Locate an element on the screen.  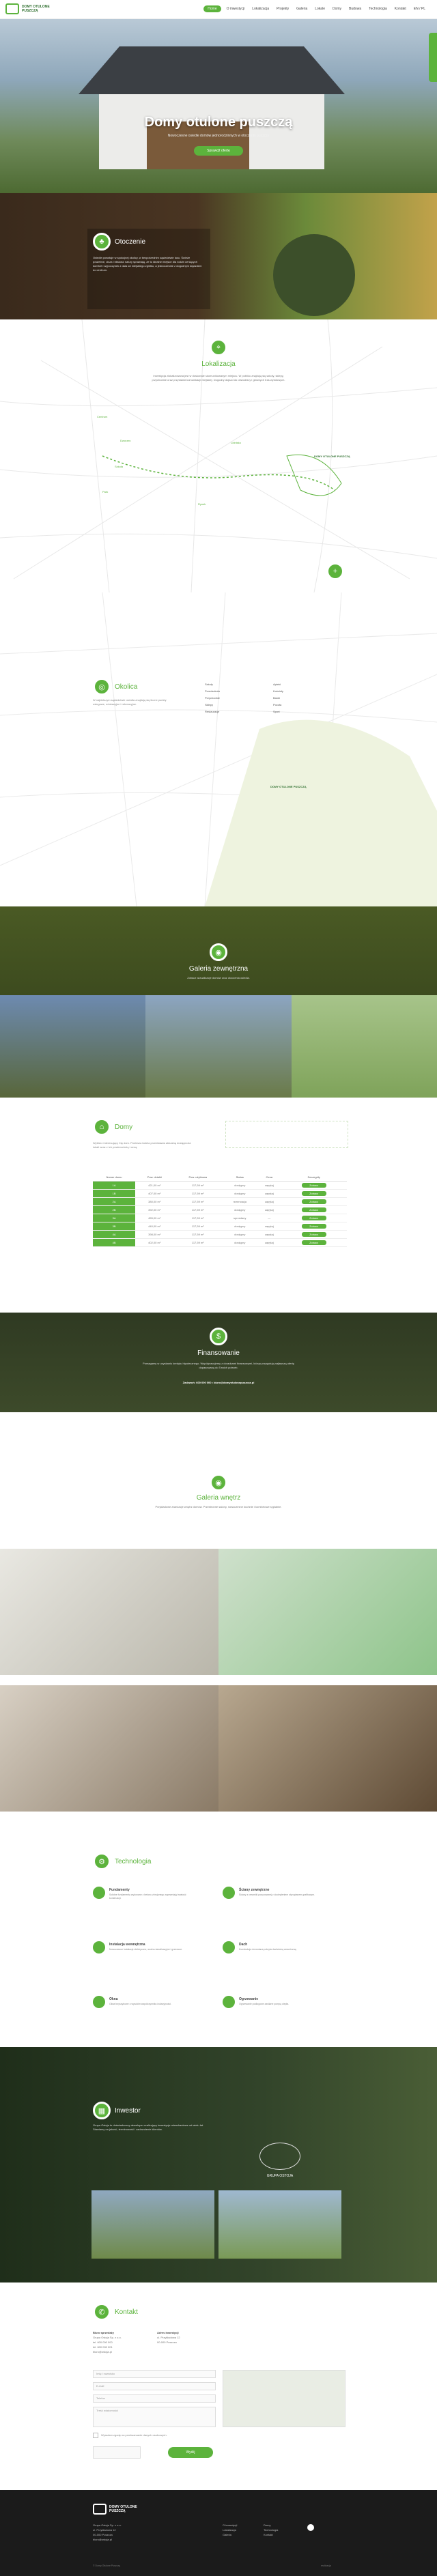
neighbourhood-map is located at coordinates (218, 749).